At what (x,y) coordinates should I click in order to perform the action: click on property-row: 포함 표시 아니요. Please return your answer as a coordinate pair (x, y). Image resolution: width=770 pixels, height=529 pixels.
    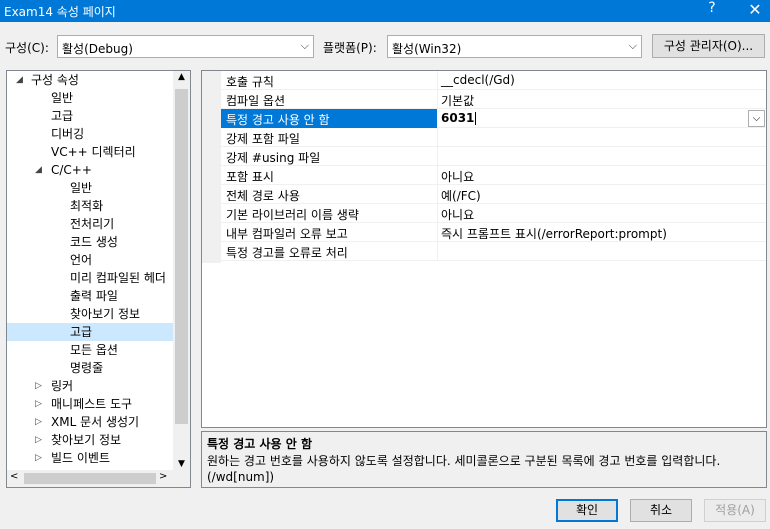
    Looking at the image, I should click on (493, 175).